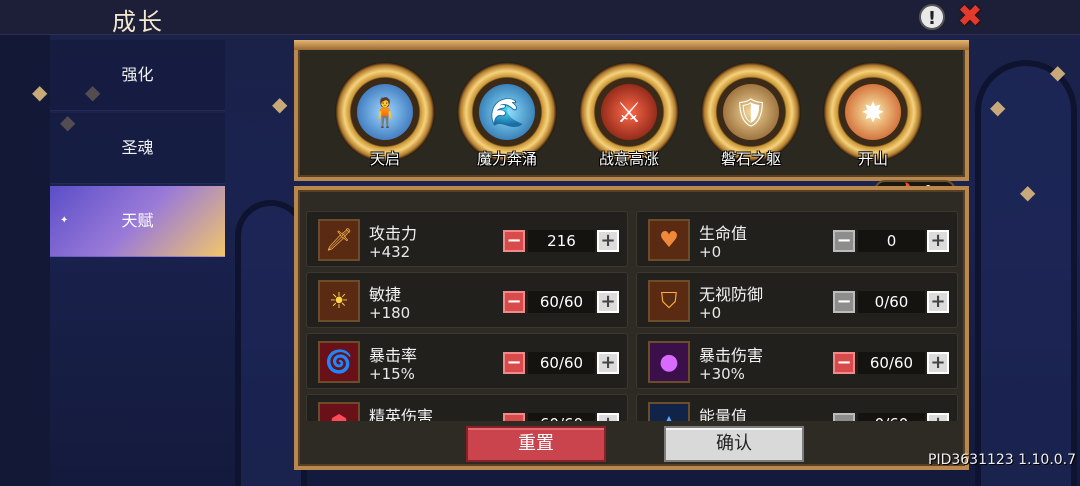 The image size is (1080, 486). Describe the element at coordinates (390, 252) in the screenshot. I see `stat-bonus: +432` at that location.